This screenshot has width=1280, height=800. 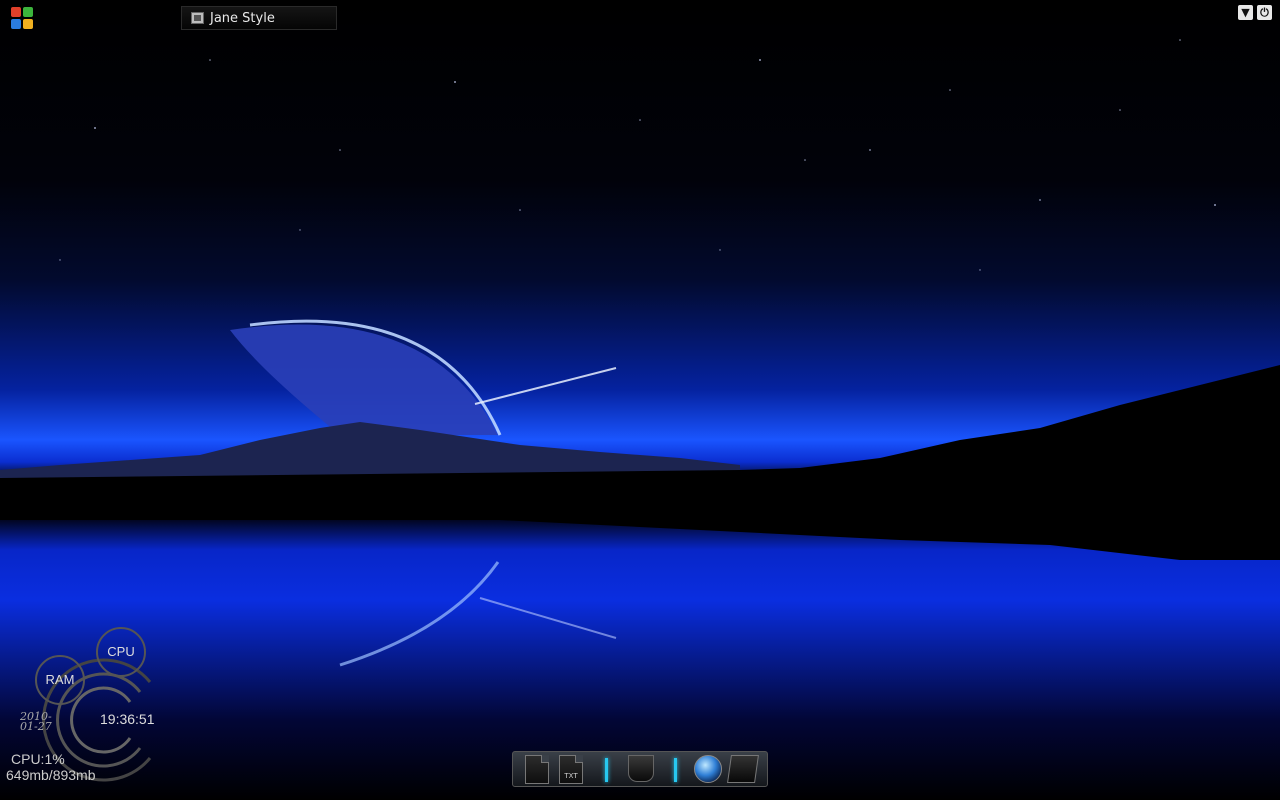 What do you see at coordinates (16, 12) in the screenshot?
I see `start-square-red` at bounding box center [16, 12].